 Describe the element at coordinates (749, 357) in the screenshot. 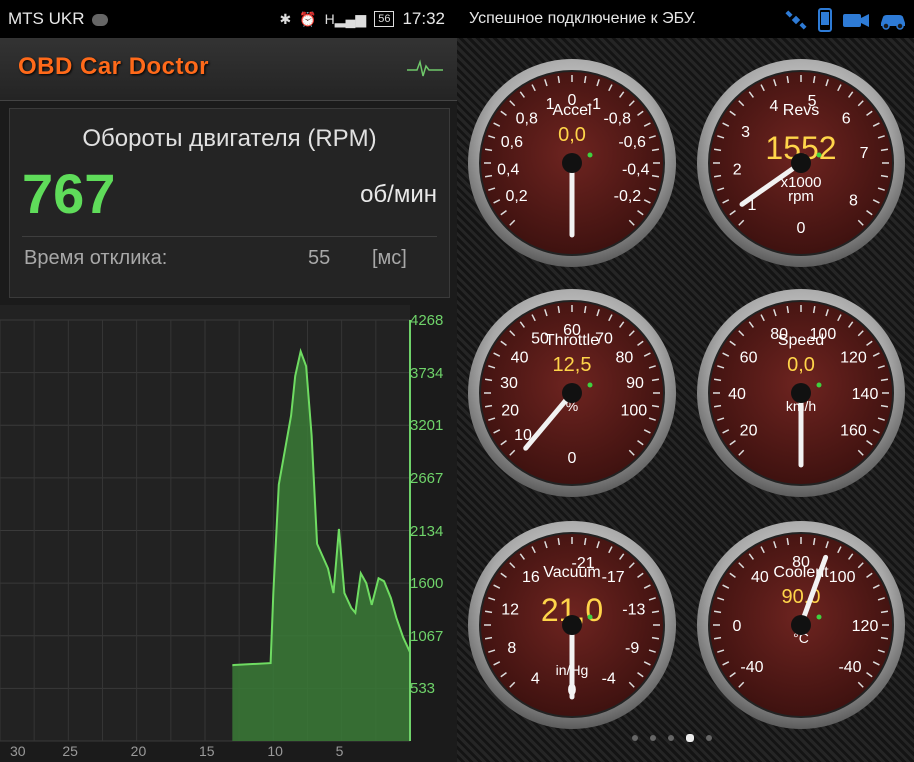

I see `gauge-tick-label: 60` at that location.